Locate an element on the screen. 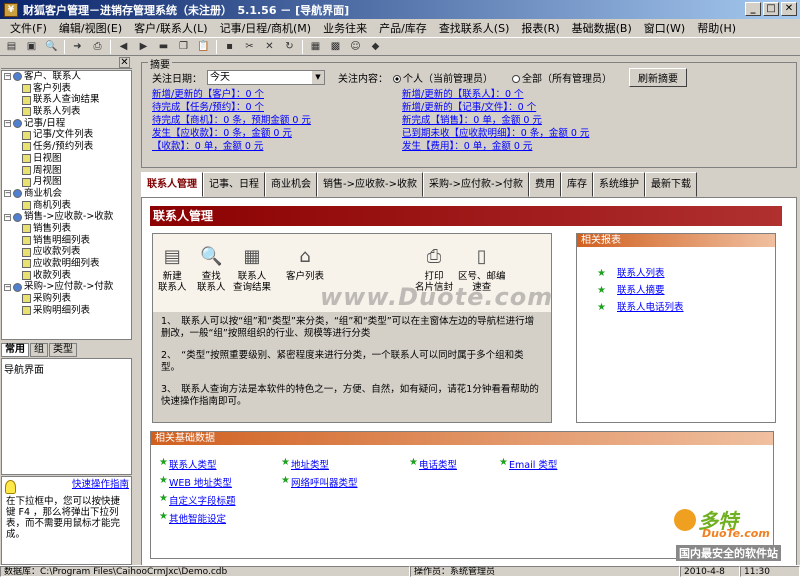 The width and height of the screenshot is (800, 577). tree-item: 销售列表 is located at coordinates (66, 229).